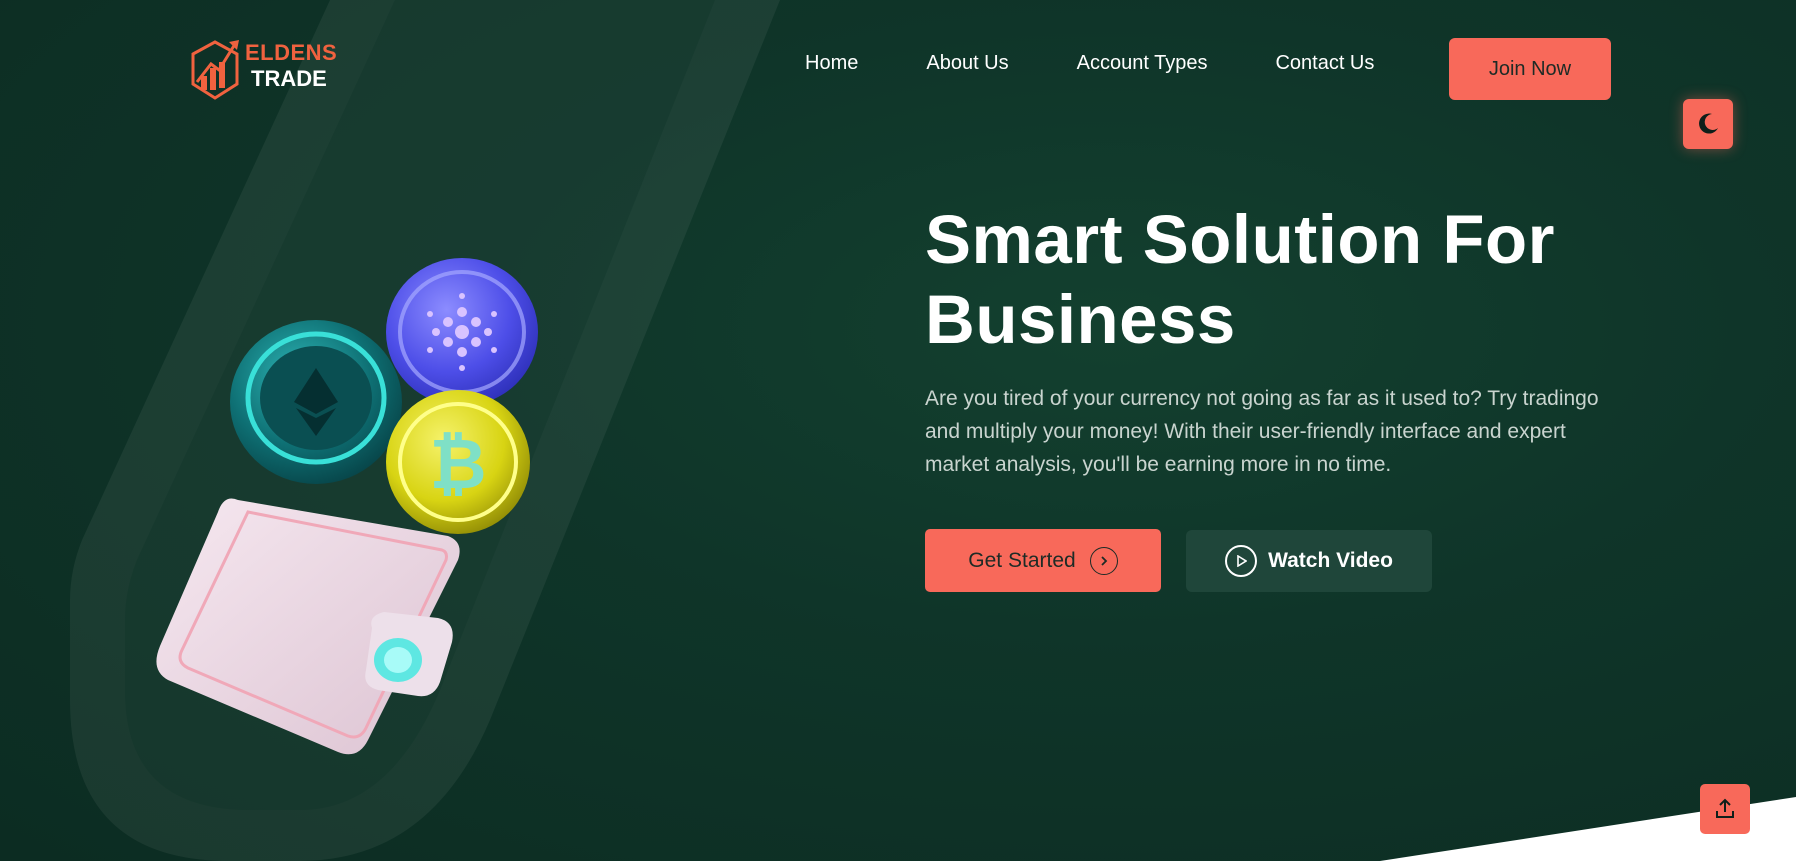  What do you see at coordinates (1142, 63) in the screenshot?
I see `nav-link-account-types: Account Types` at bounding box center [1142, 63].